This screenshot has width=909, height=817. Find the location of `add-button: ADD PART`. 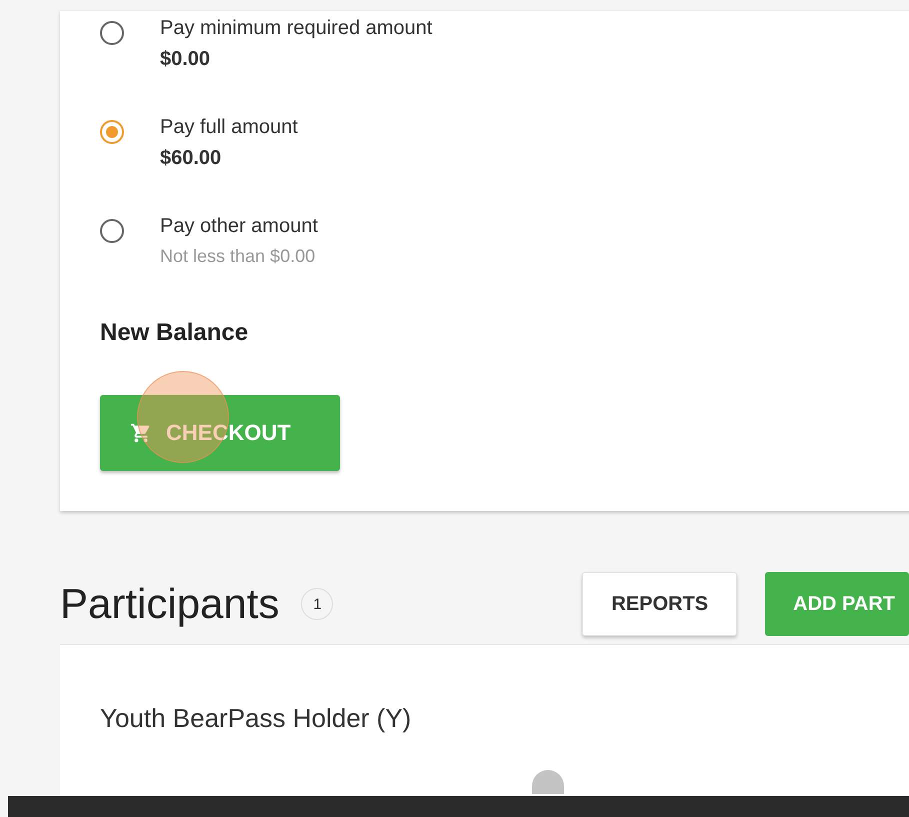

add-button: ADD PART is located at coordinates (837, 604).